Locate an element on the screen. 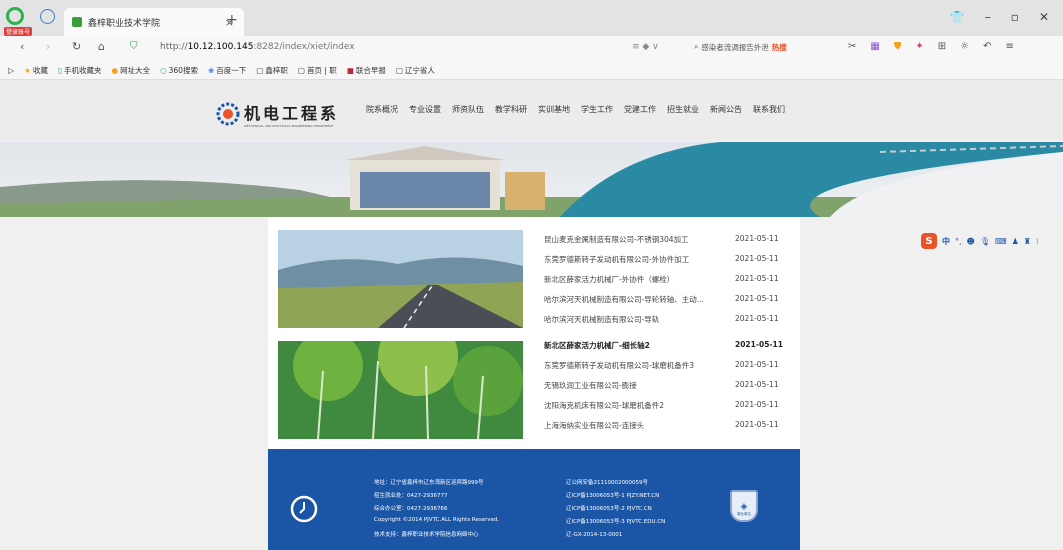 This screenshot has height=550, width=1063. tab-badge: 登录账号 is located at coordinates (18, 31).